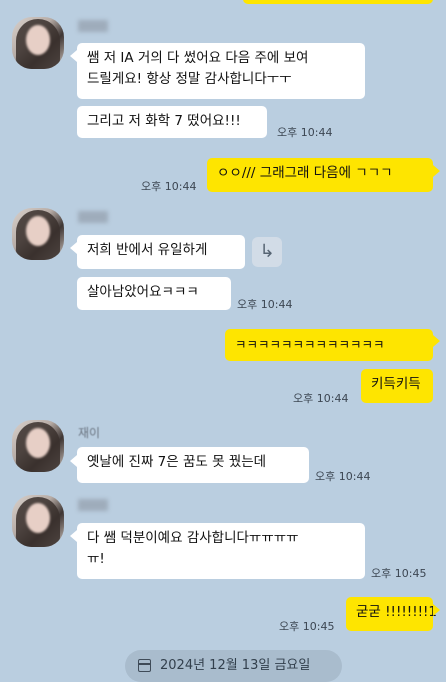 Image resolution: width=446 pixels, height=682 pixels. Describe the element at coordinates (189, 79) in the screenshot. I see `message-text-line: 드릴게요! 항상 정말 감사합니다ㅜㅜ` at that location.